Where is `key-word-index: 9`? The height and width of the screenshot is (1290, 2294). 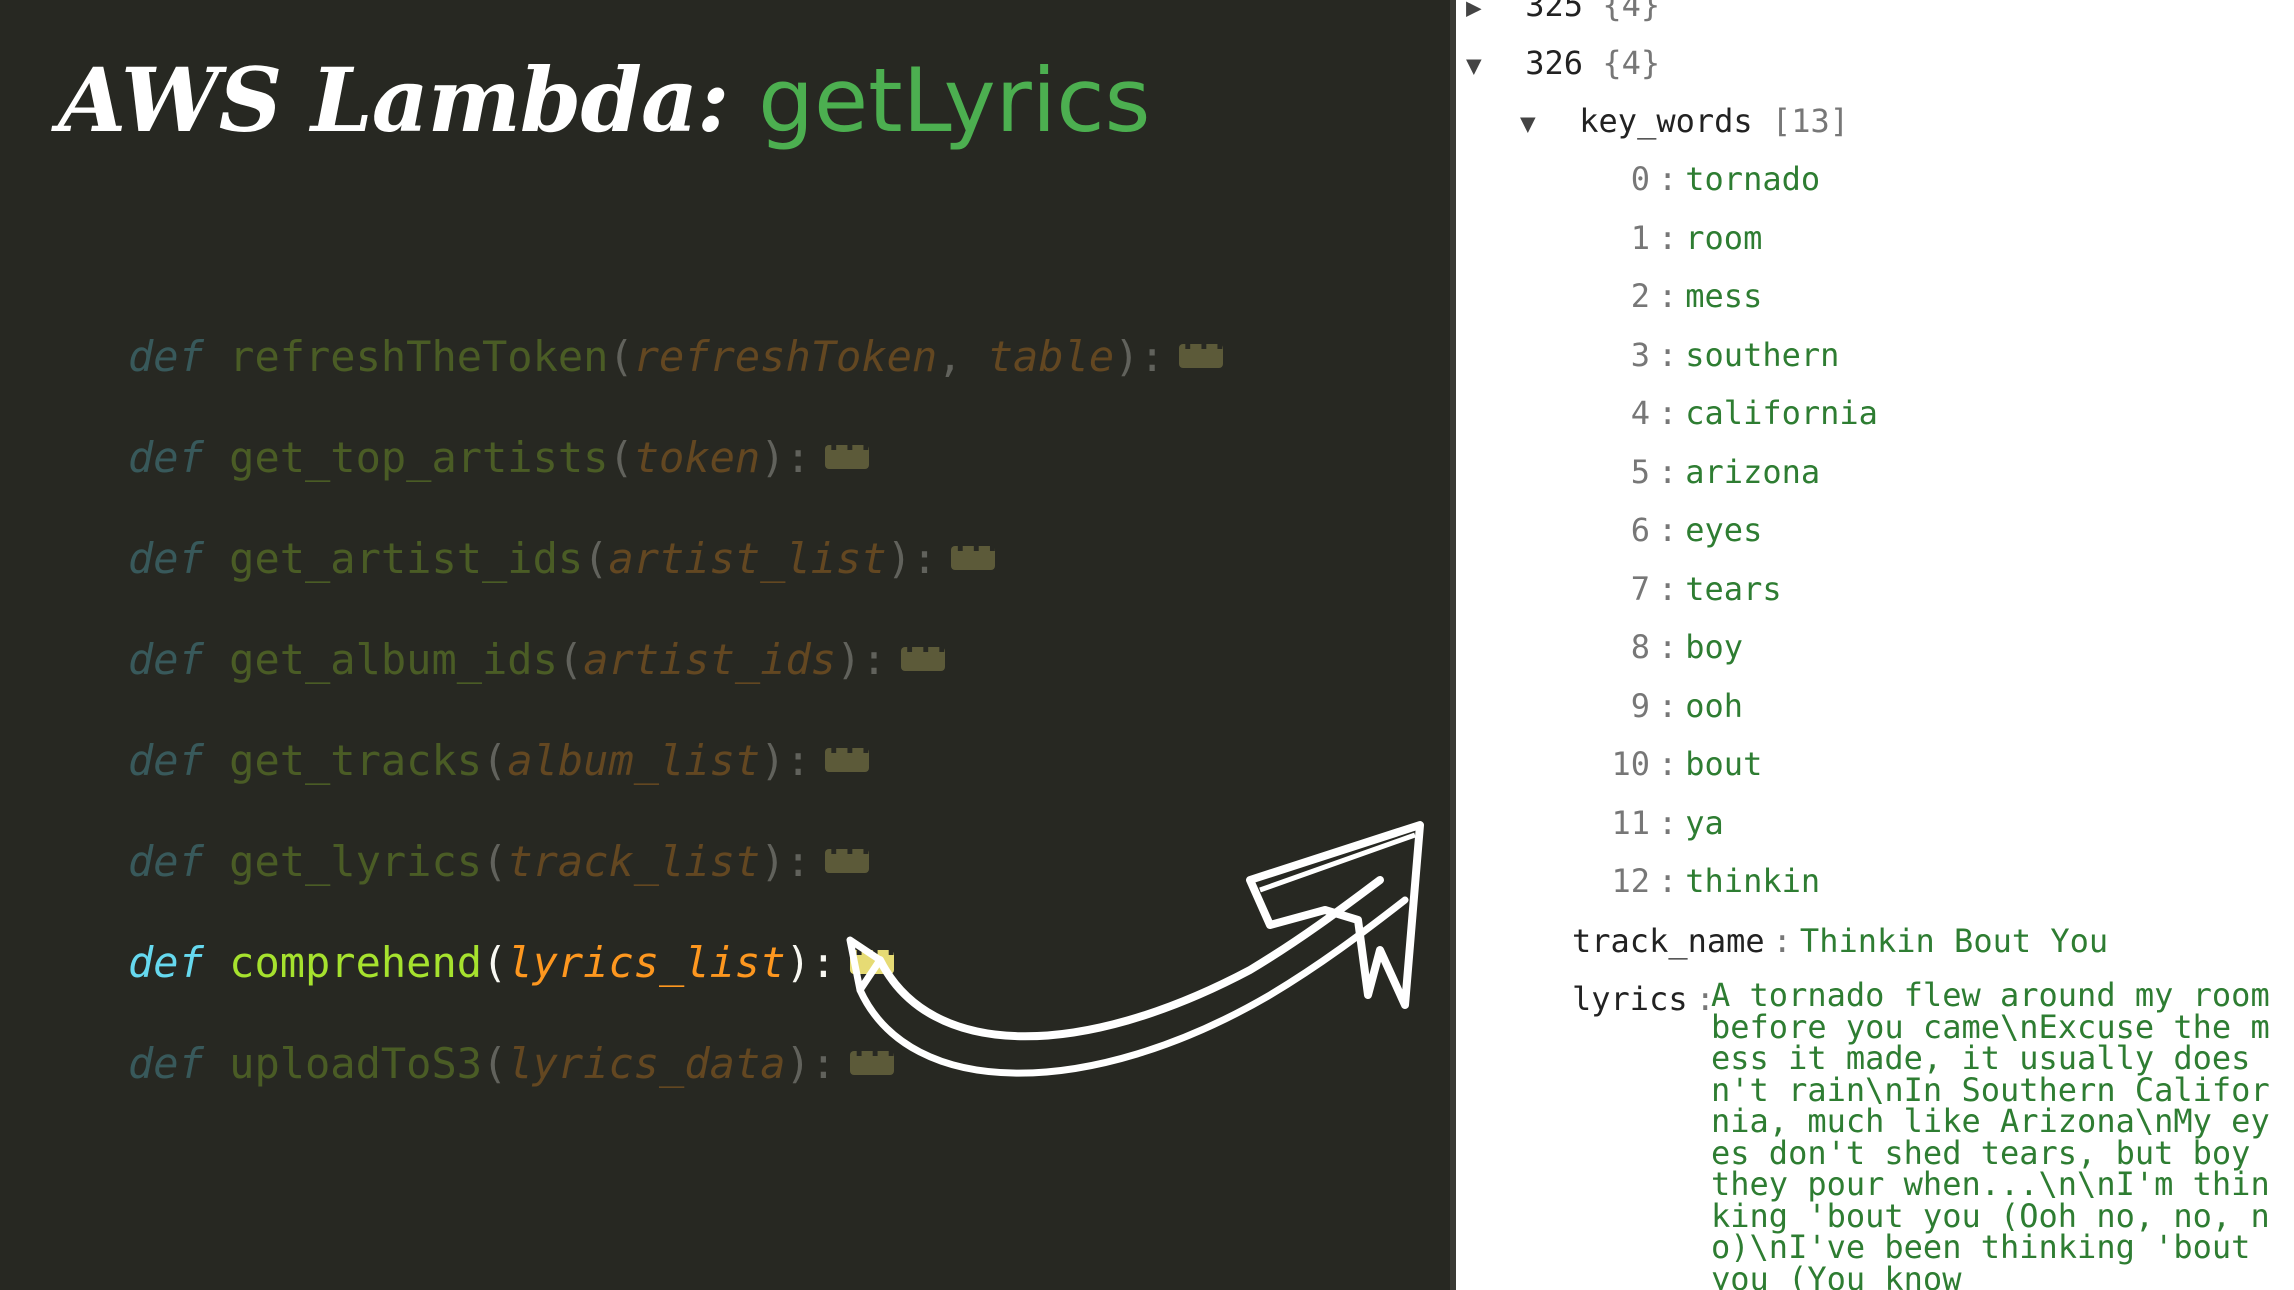 key-word-index: 9 is located at coordinates (1640, 705).